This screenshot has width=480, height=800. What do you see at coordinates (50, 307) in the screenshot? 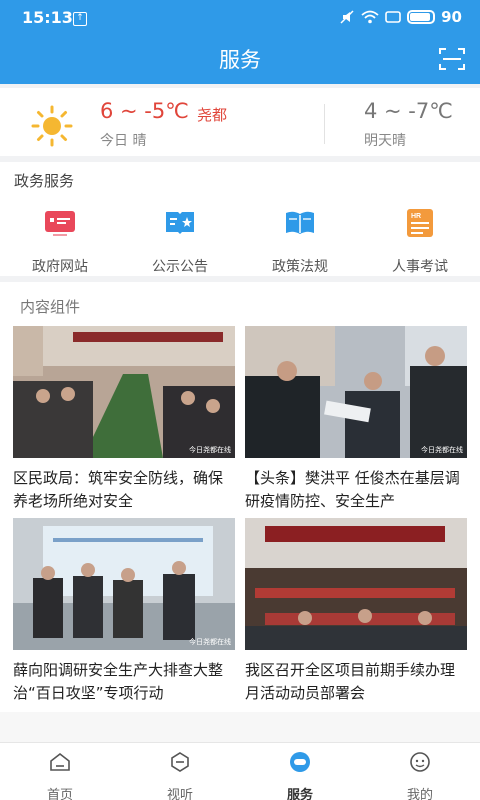
I see `content-title: 内容组件` at bounding box center [50, 307].